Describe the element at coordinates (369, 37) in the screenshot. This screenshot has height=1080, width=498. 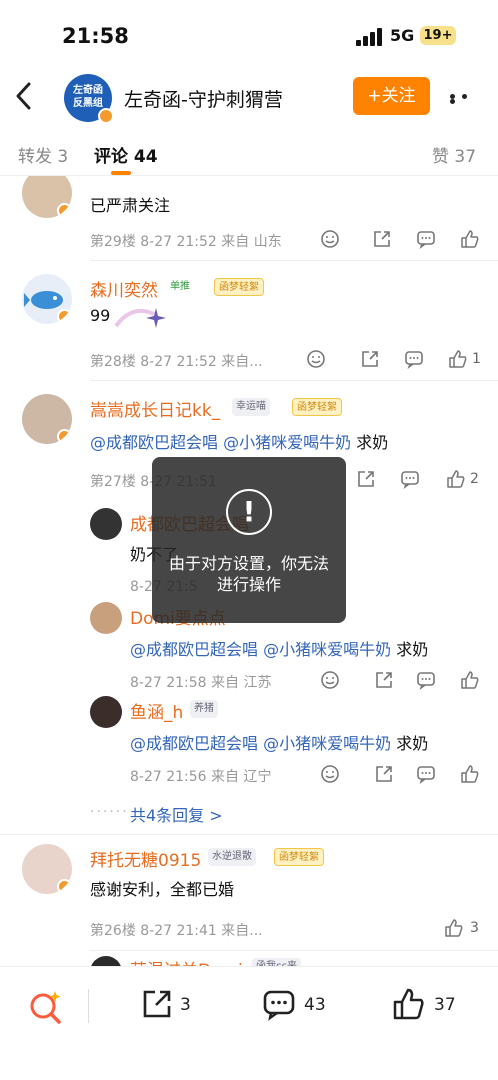
I see `signal-icon` at that location.